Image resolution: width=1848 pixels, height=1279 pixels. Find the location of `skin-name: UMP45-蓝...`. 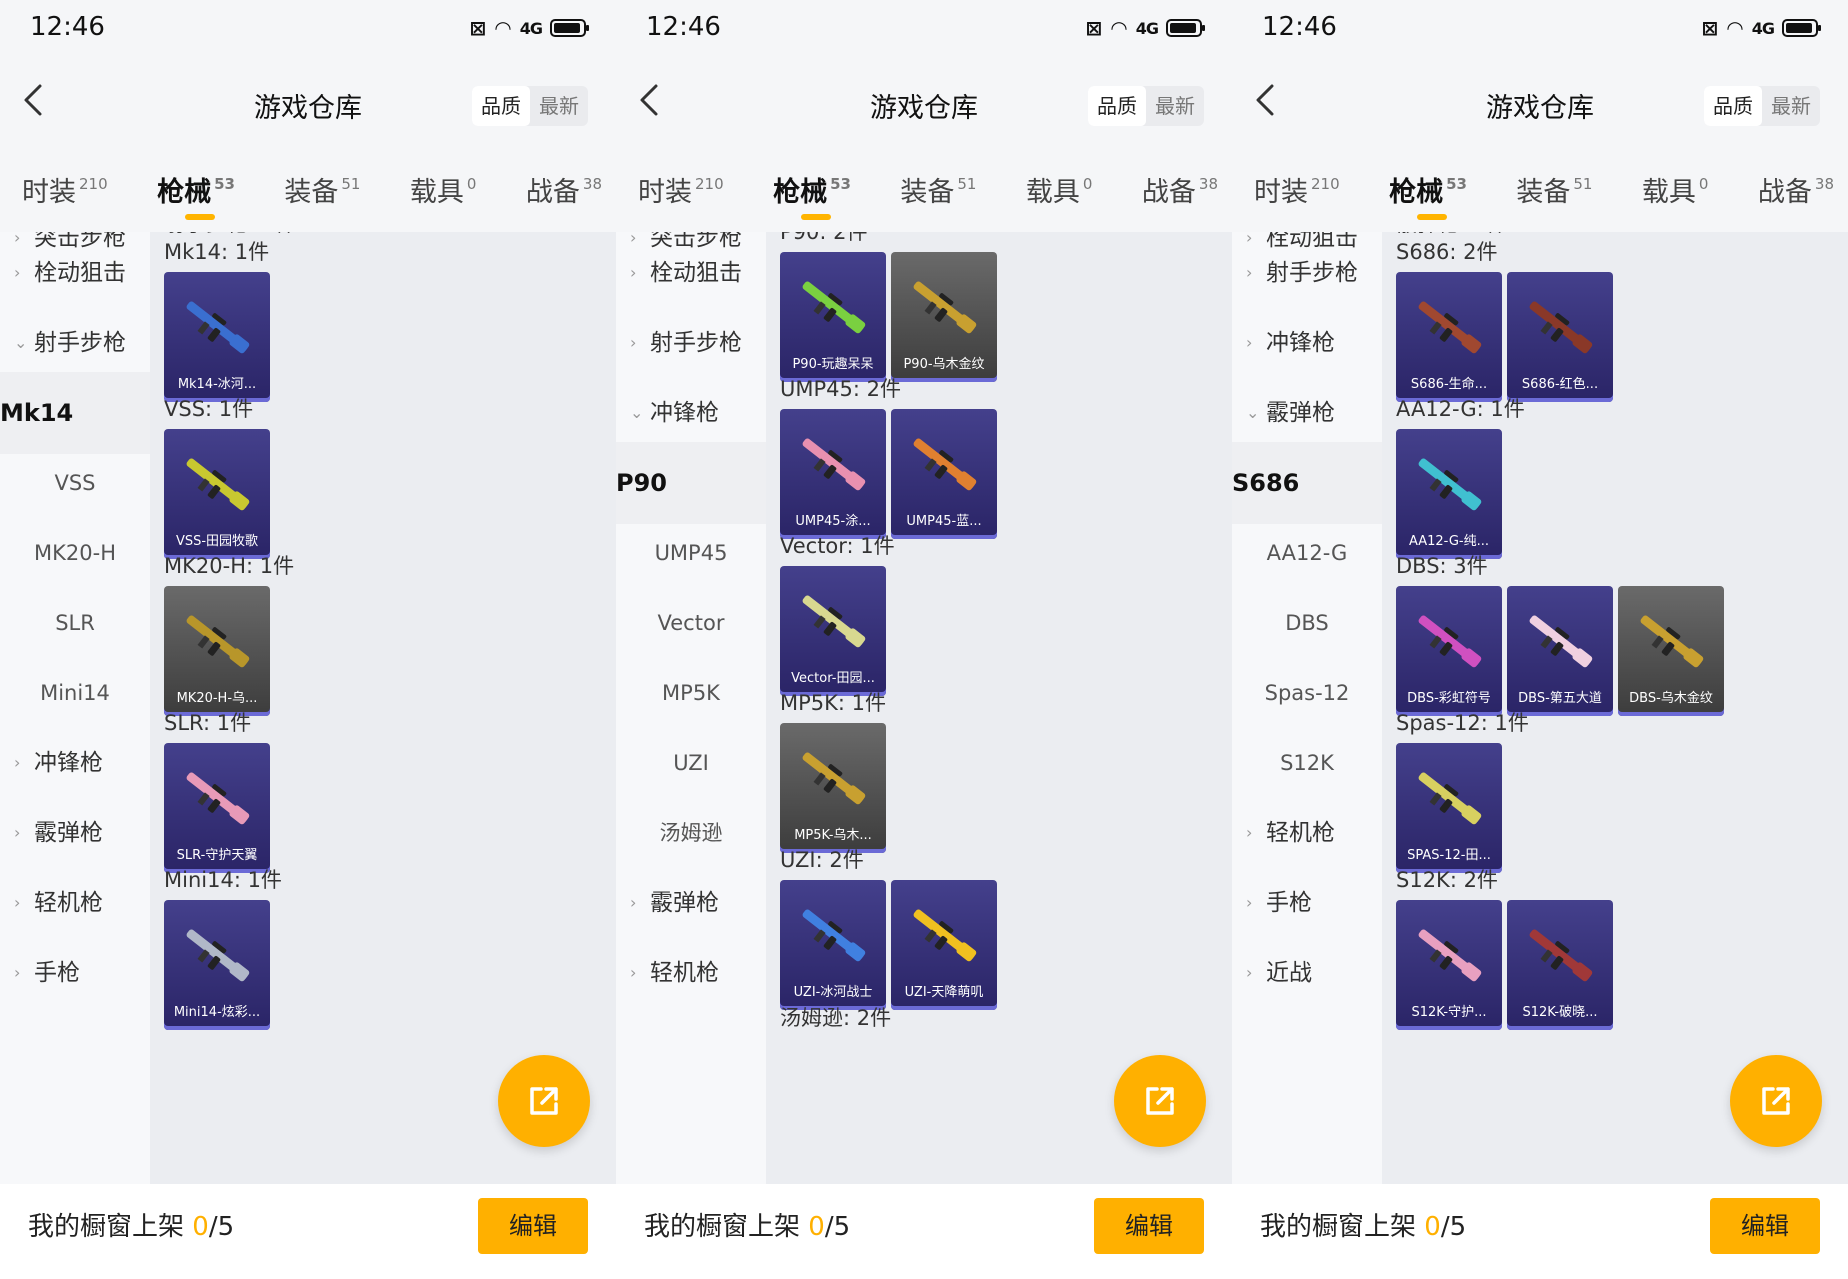

skin-name: UMP45-蓝... is located at coordinates (944, 521).